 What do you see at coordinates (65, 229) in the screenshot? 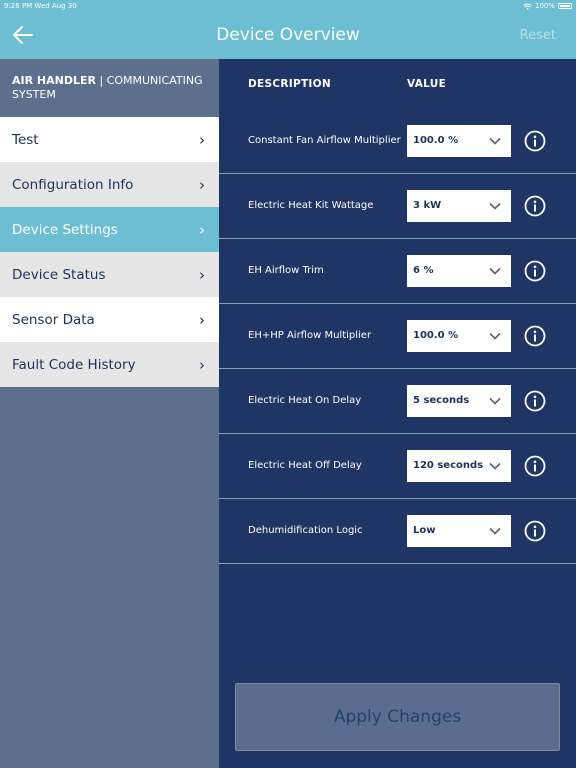
I see `sidebar-item-label: Device Settings` at bounding box center [65, 229].